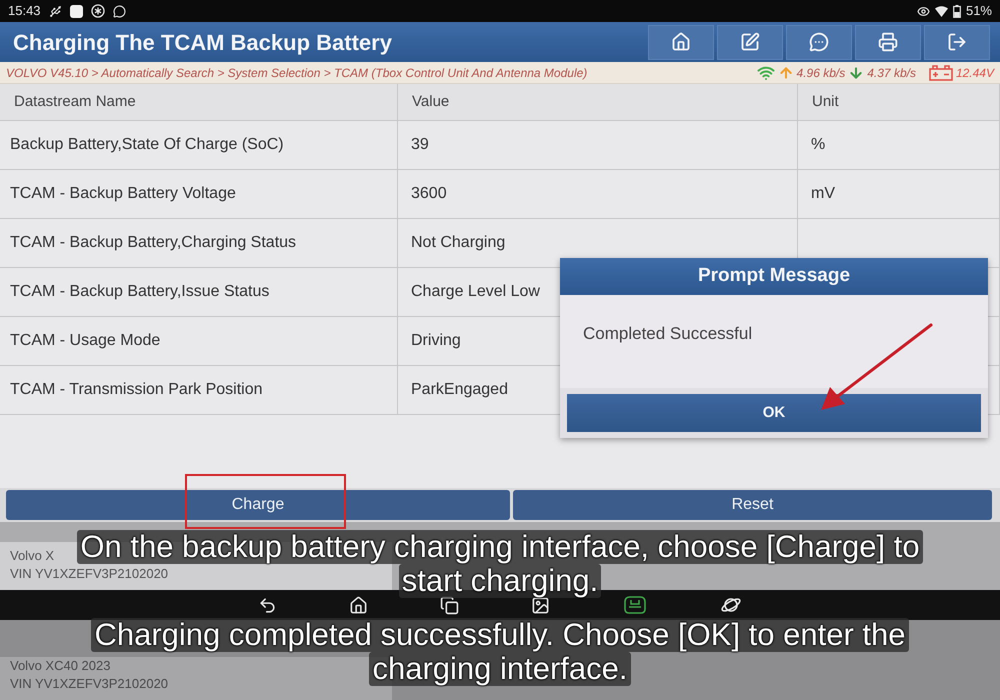 This screenshot has width=1000, height=700. Describe the element at coordinates (199, 341) in the screenshot. I see `table-cell: TCAM - Usage Mode` at that location.